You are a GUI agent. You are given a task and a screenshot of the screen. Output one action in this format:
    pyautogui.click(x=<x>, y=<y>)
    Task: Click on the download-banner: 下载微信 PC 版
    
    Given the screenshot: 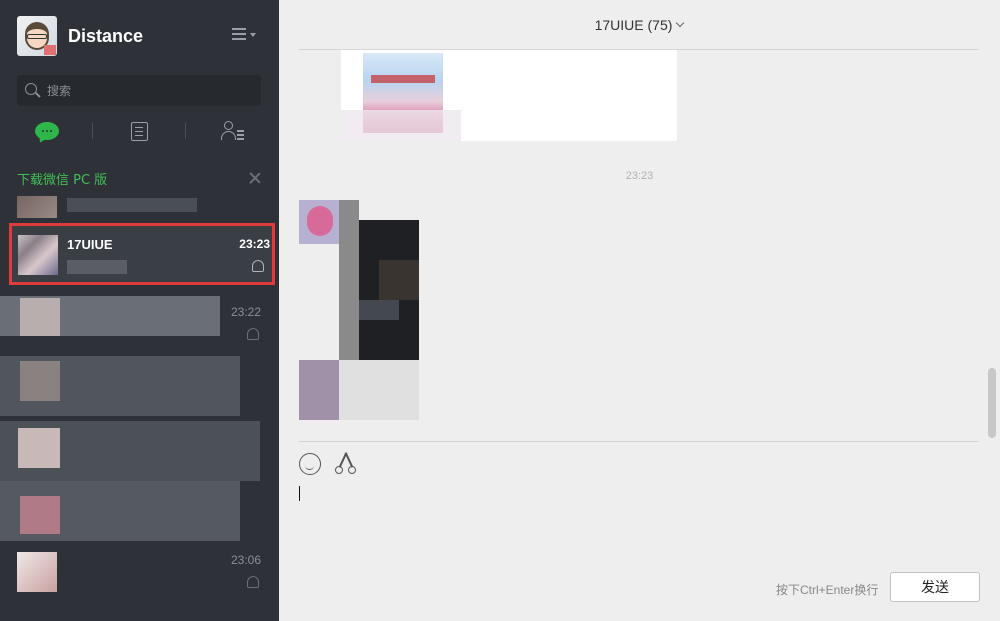 What is the action you would take?
    pyautogui.click(x=139, y=178)
    